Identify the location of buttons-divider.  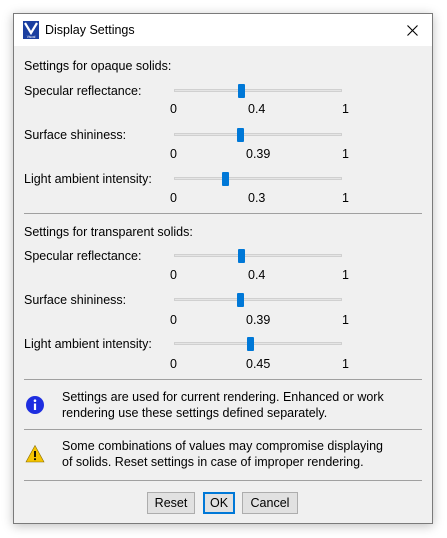
(223, 480).